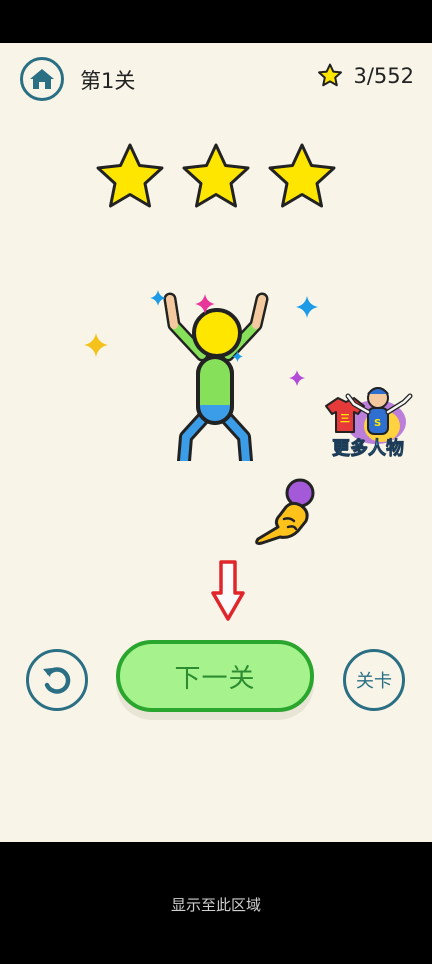  I want to click on down-arrow-icon, so click(228, 590).